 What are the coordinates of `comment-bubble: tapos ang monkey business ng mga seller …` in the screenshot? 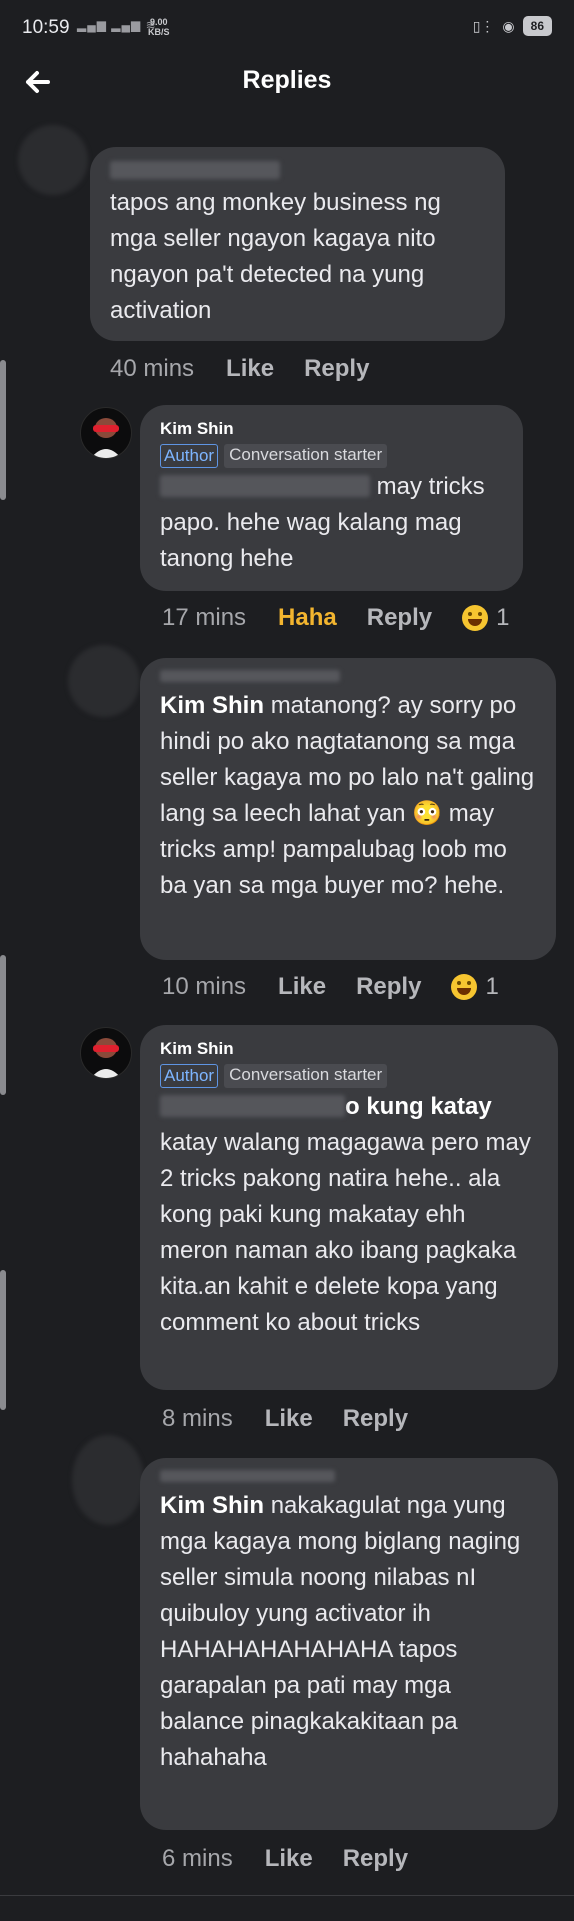 It's located at (297, 244).